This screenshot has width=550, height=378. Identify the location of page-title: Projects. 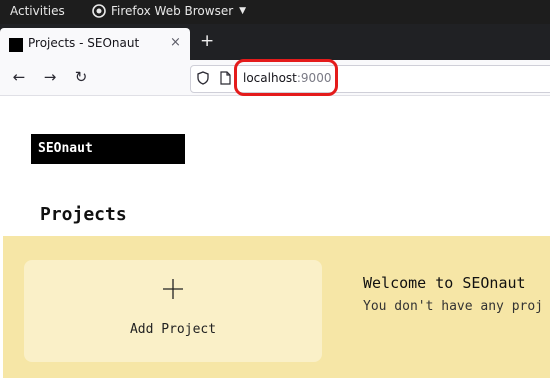
(83, 214).